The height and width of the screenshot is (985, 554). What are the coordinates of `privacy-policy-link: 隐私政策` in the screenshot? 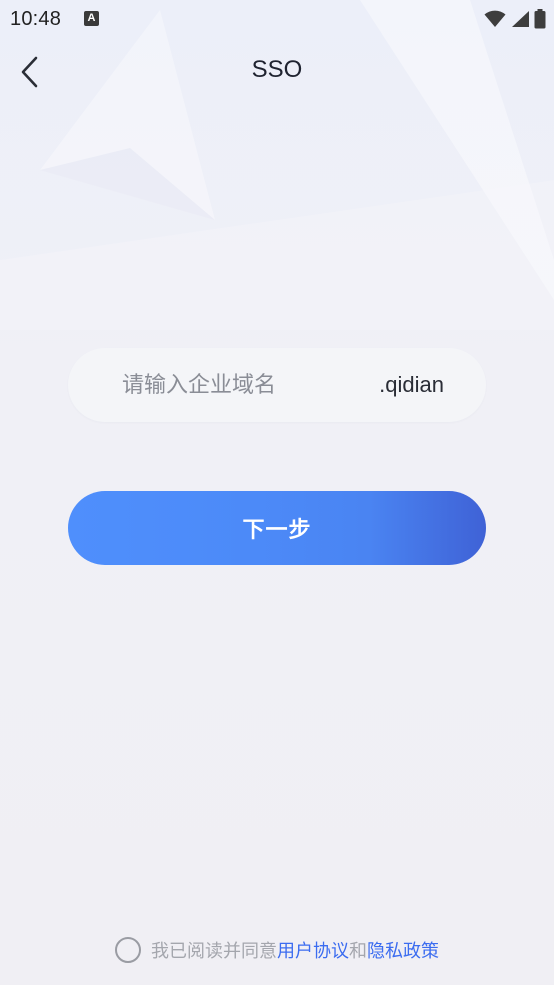 It's located at (403, 950).